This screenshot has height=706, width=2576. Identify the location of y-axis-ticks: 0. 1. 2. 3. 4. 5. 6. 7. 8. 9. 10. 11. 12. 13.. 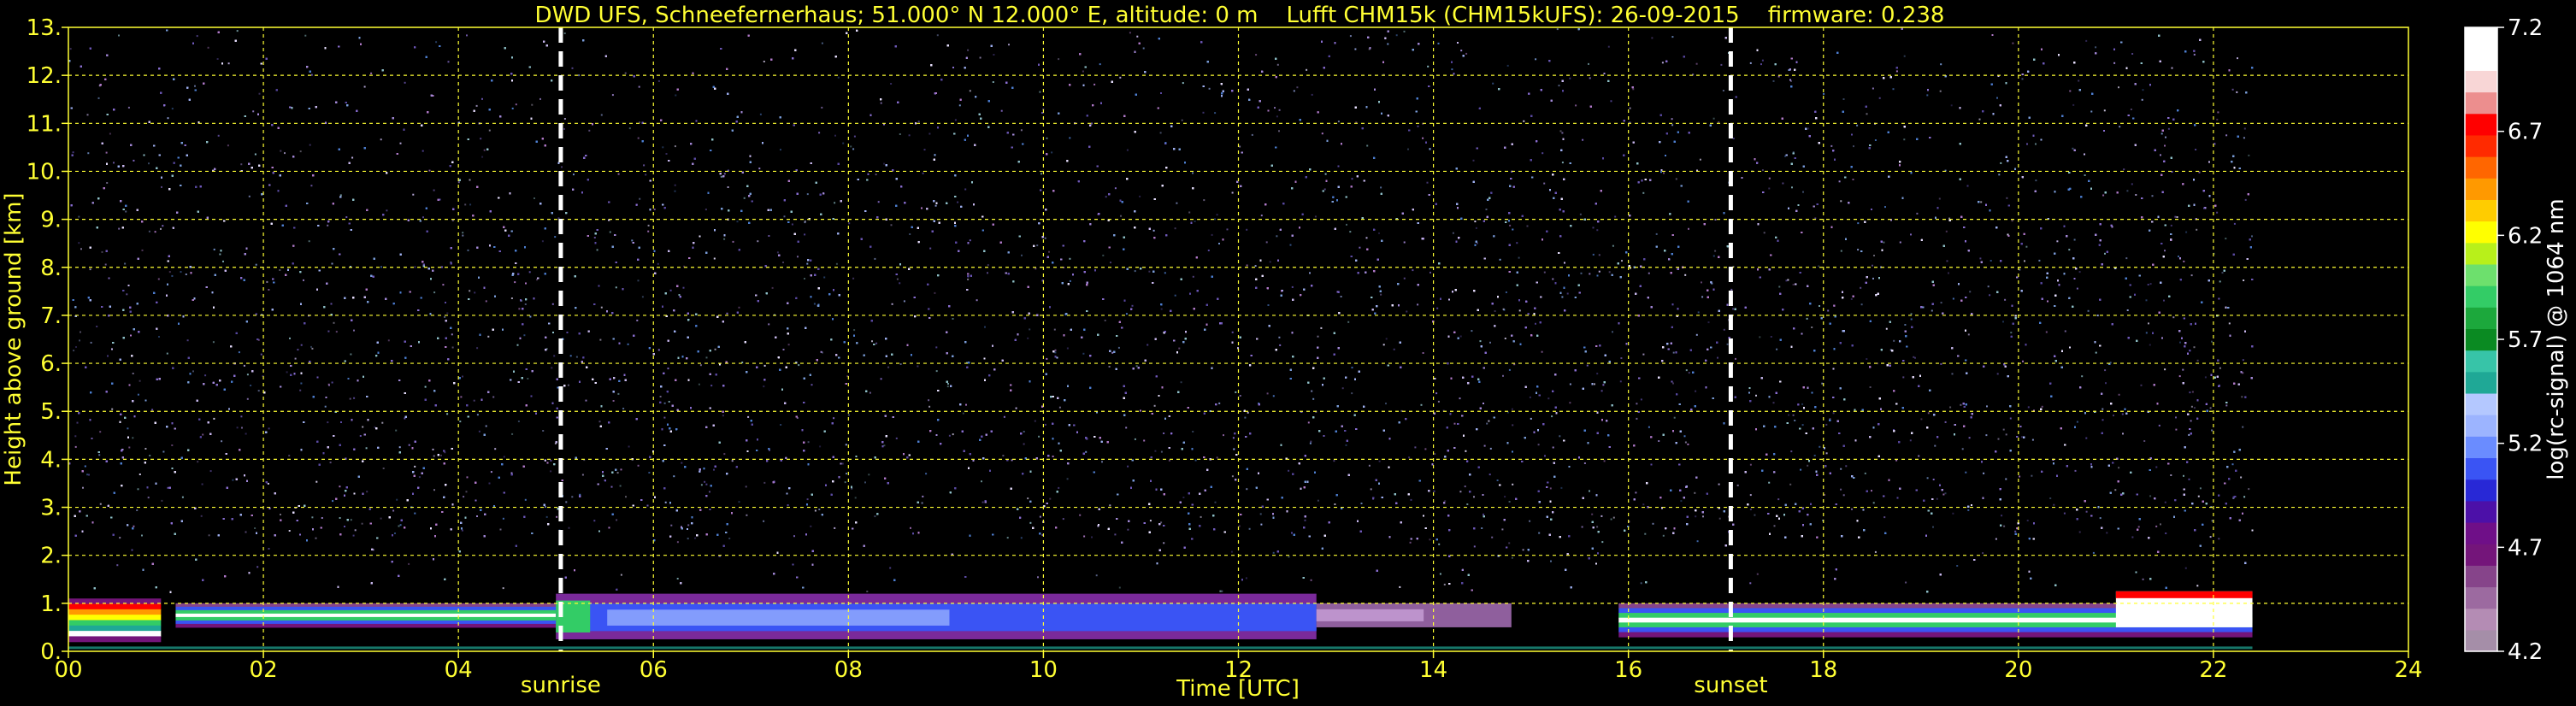
(47, 340).